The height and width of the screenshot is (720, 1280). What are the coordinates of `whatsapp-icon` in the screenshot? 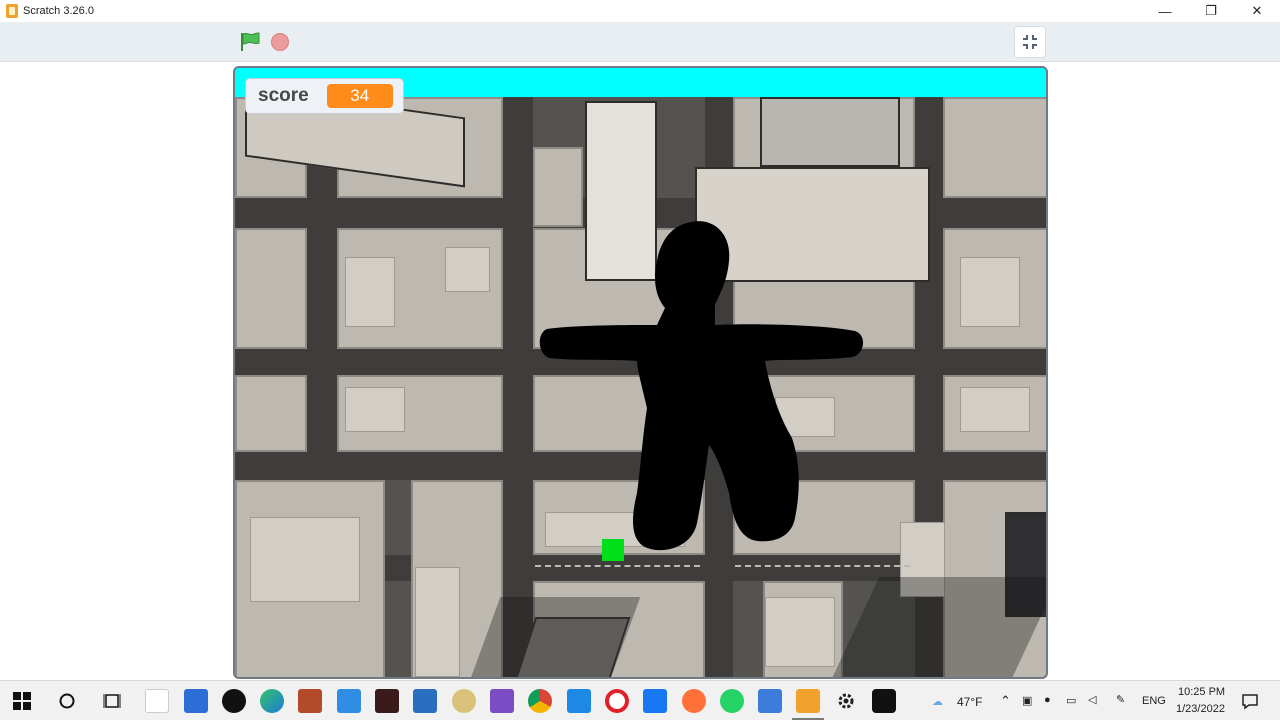 It's located at (732, 701).